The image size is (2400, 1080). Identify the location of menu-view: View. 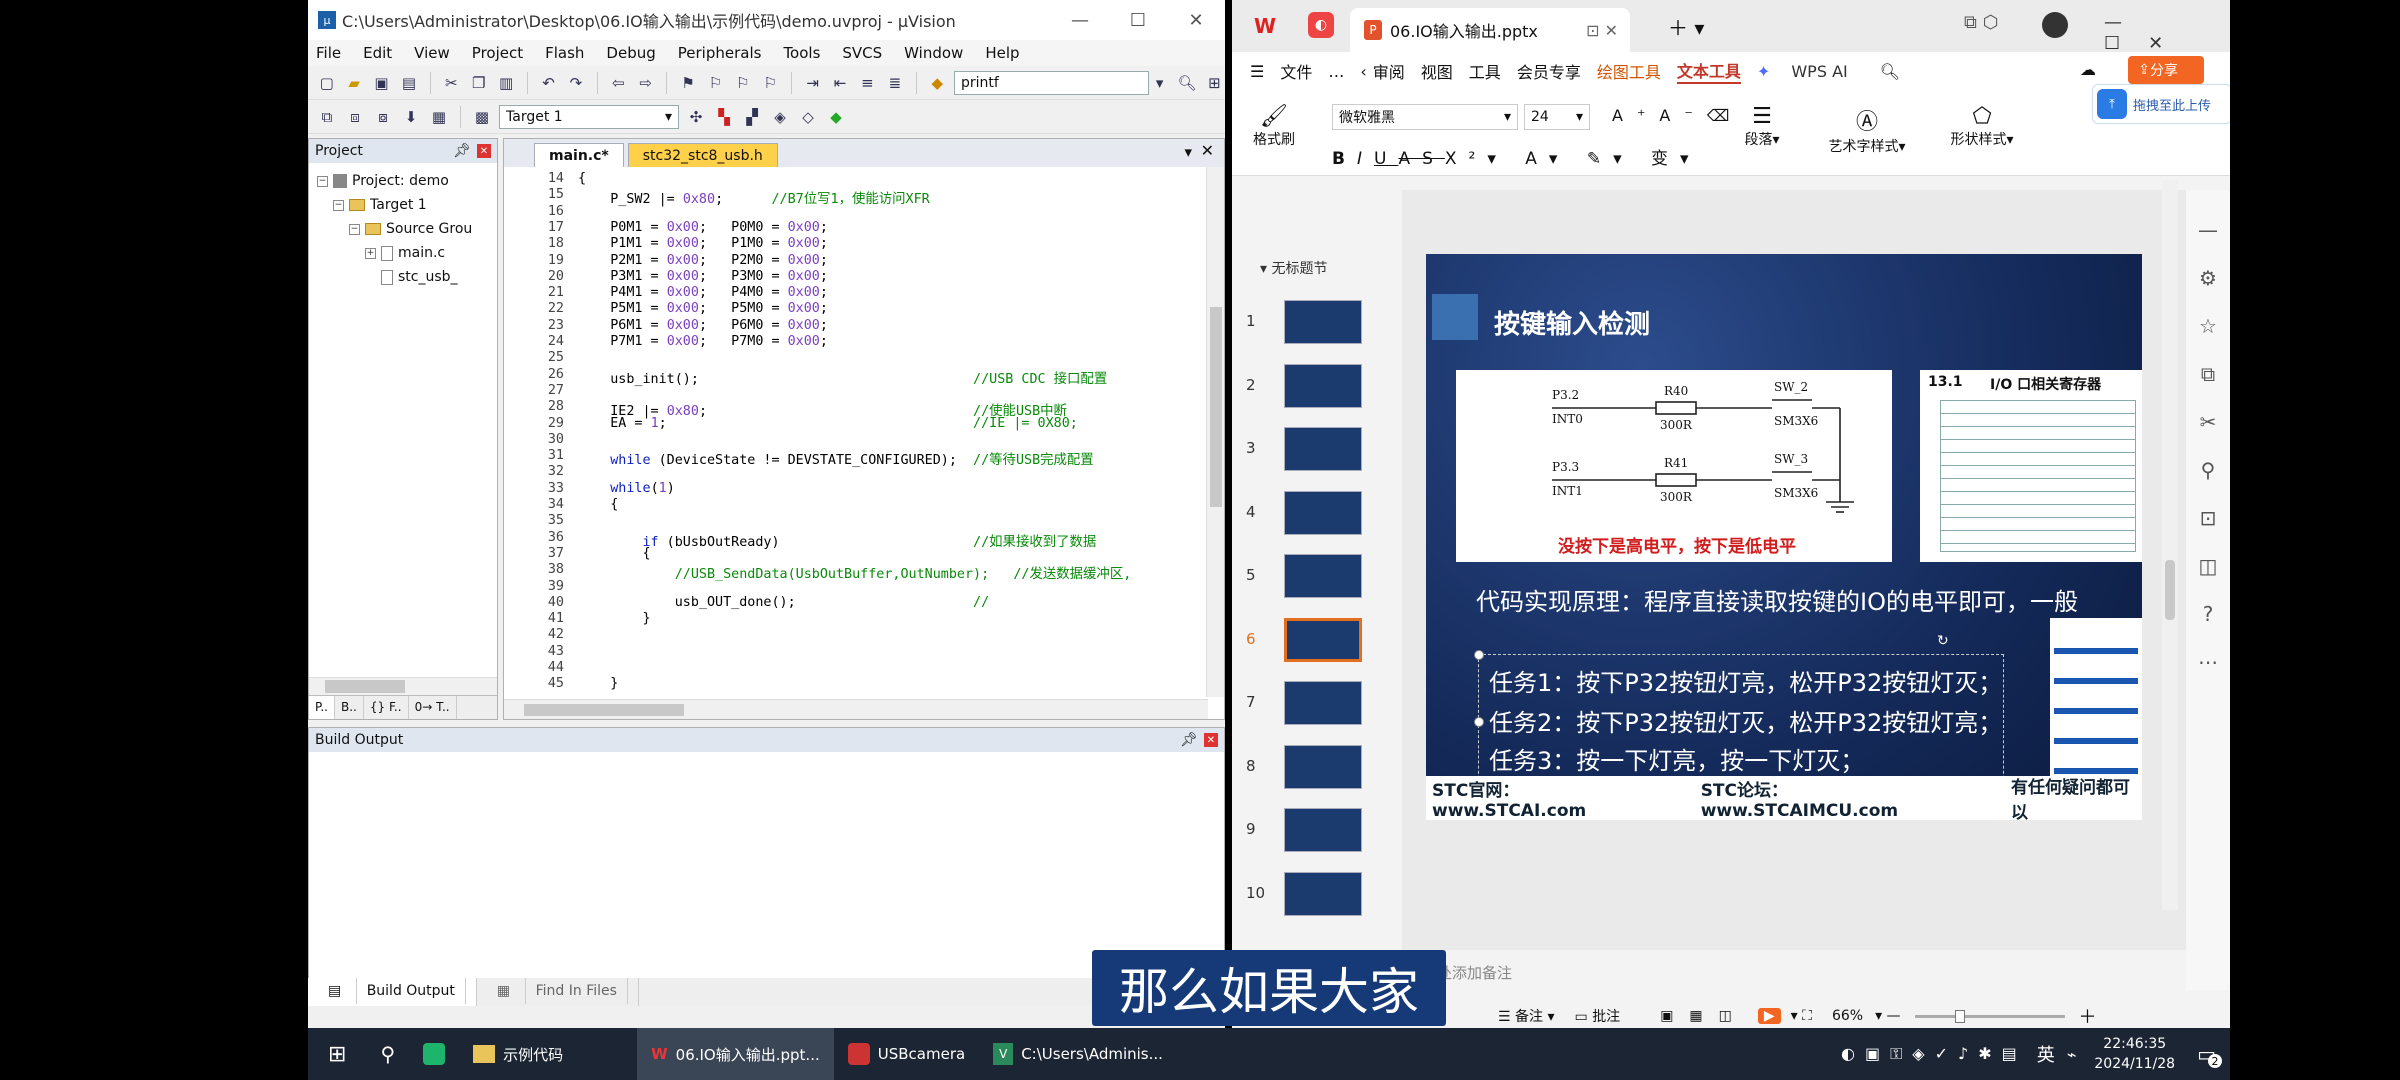
(432, 53).